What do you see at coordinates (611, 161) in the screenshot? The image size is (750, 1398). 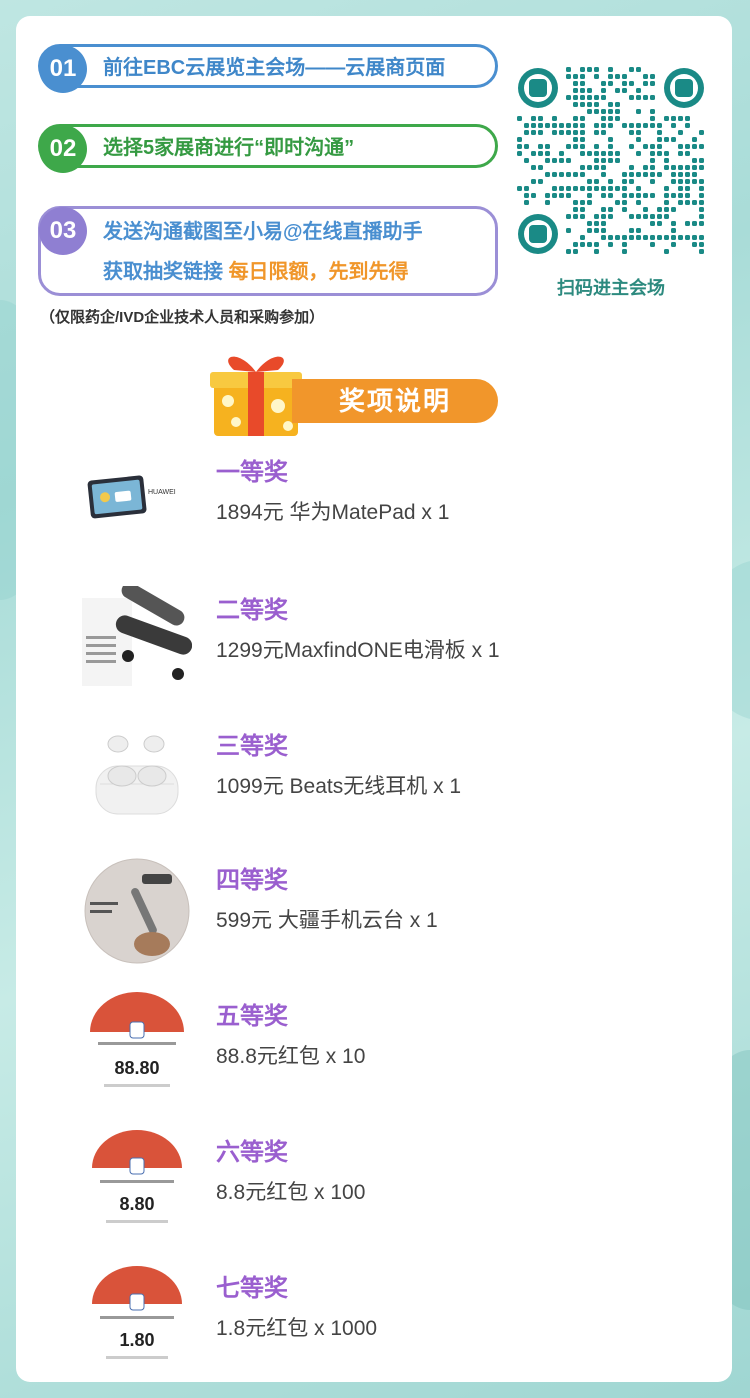 I see `qr-code-icon` at bounding box center [611, 161].